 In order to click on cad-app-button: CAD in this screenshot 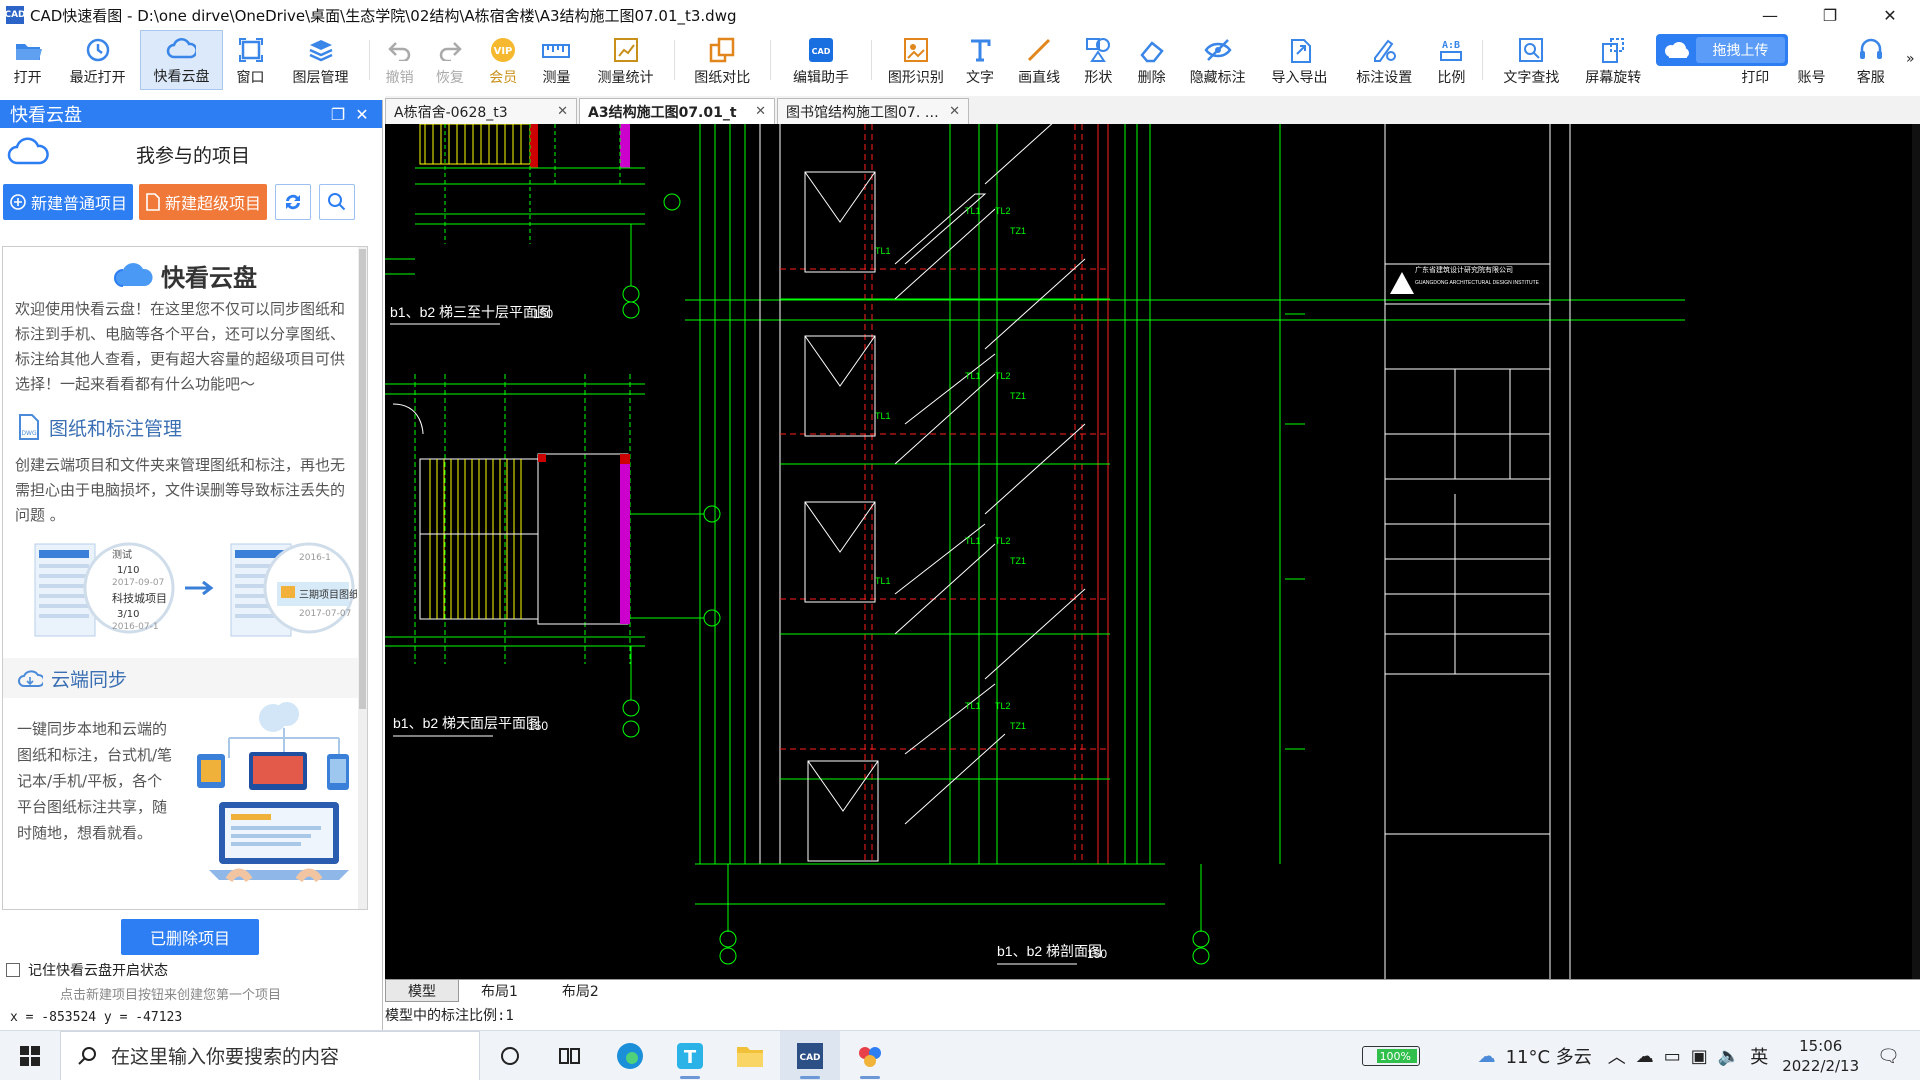, I will do `click(810, 1055)`.